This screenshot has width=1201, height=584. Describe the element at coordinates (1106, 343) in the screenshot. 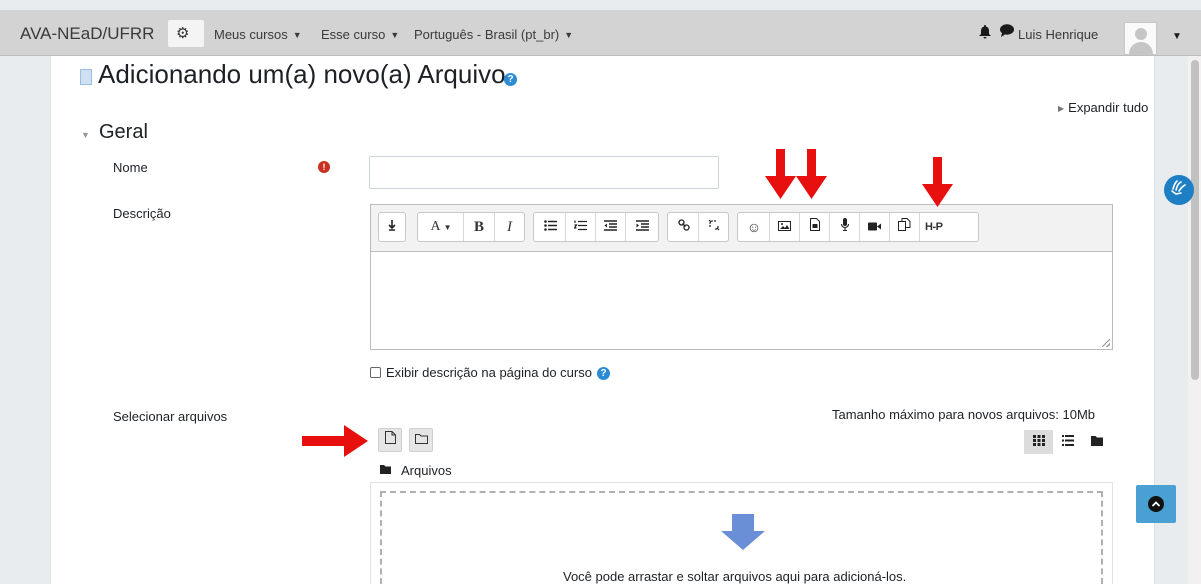

I see `resize-handle` at that location.